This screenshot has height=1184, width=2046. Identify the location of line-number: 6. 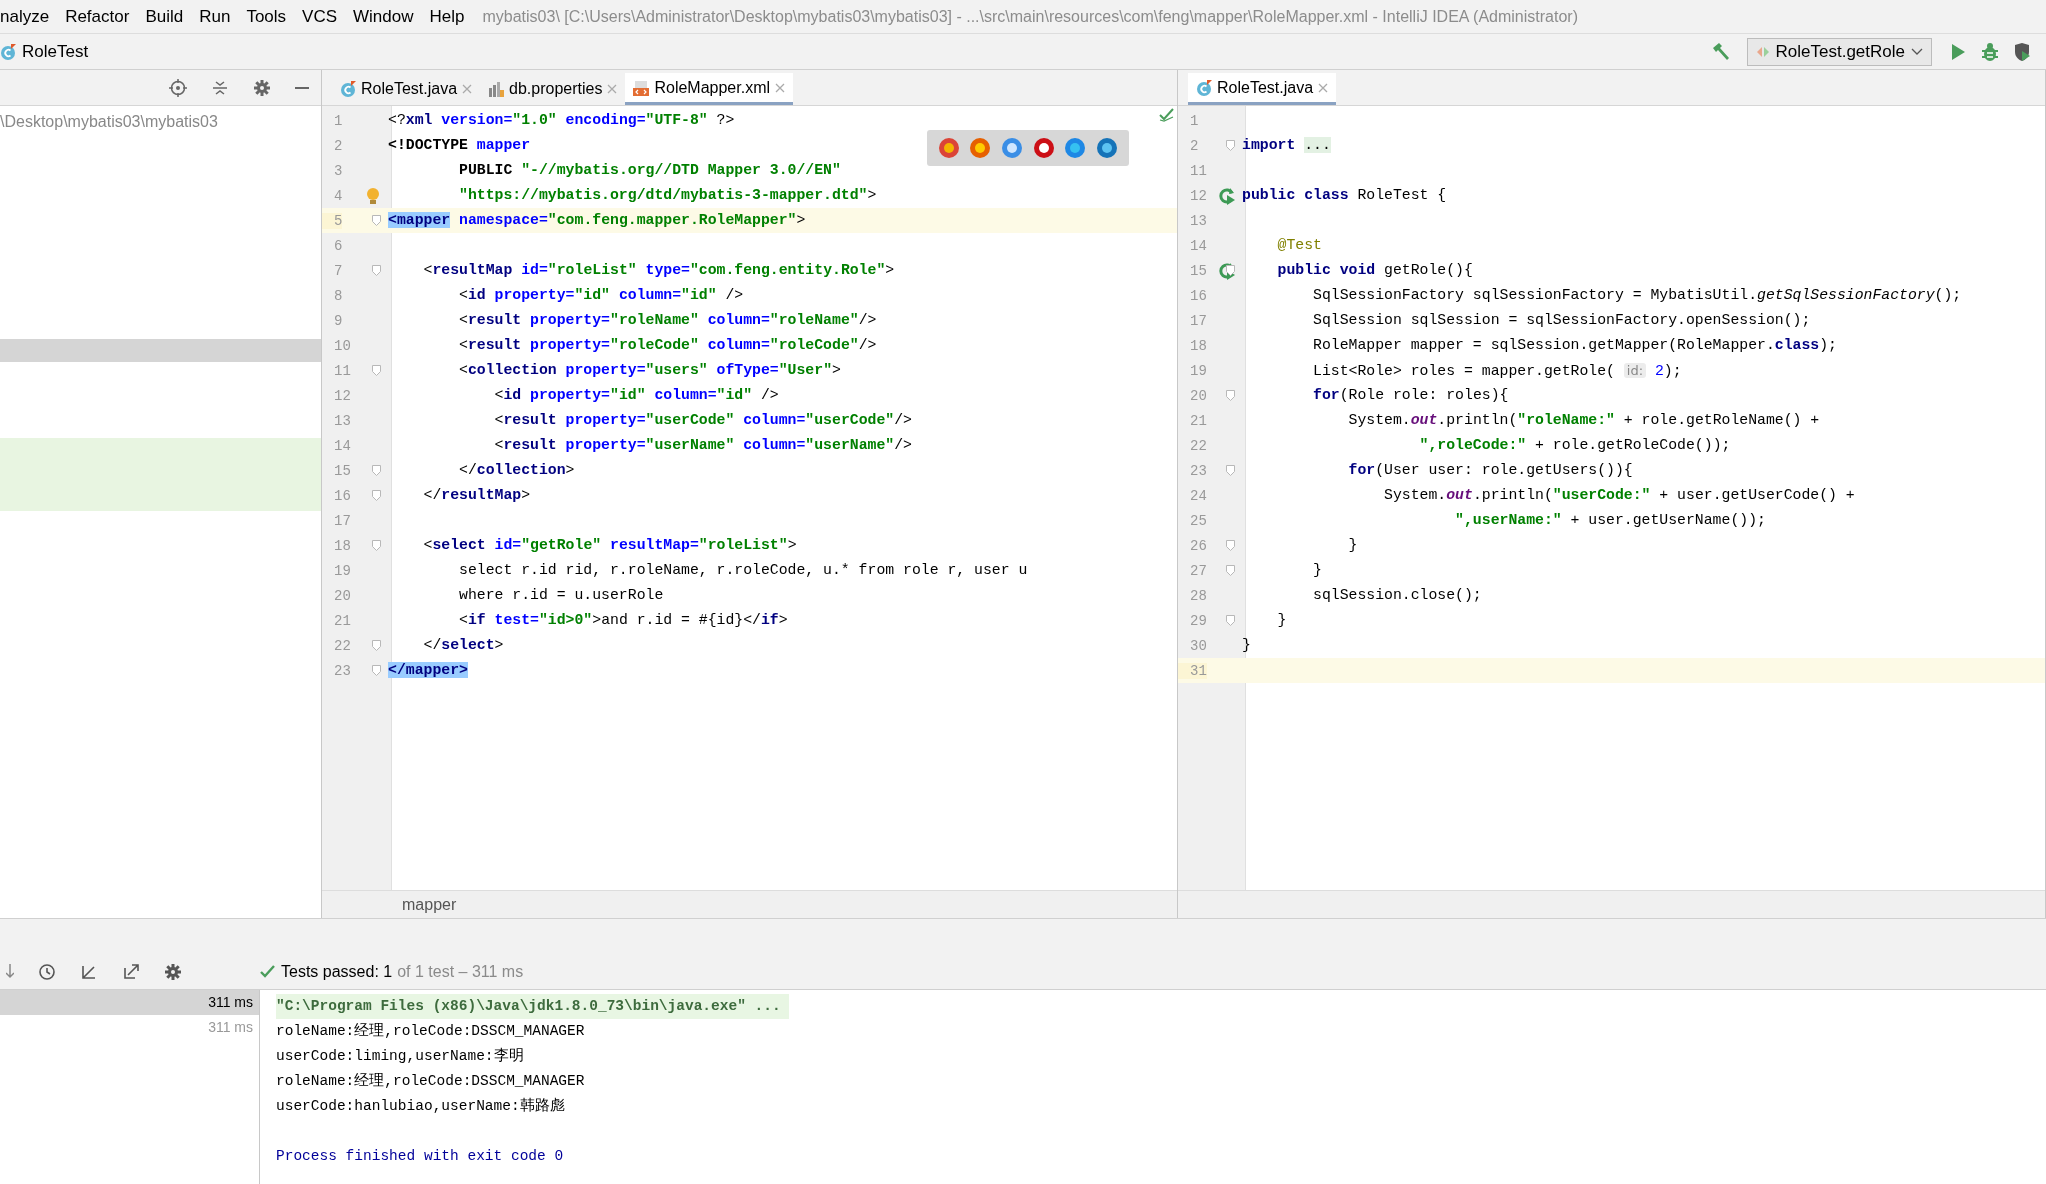
(338, 245).